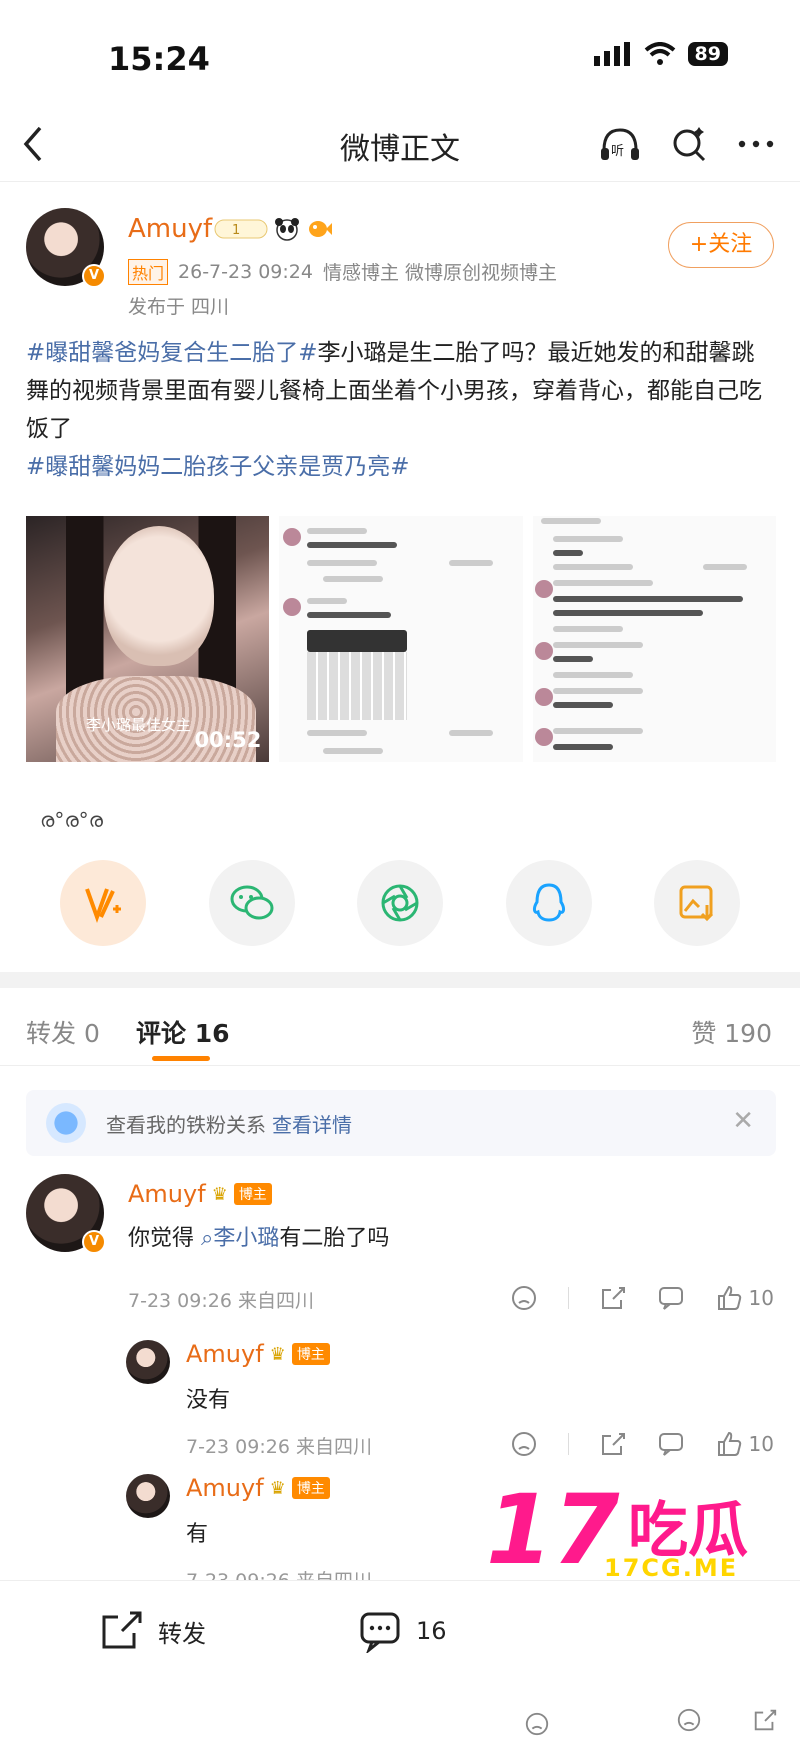  Describe the element at coordinates (707, 54) in the screenshot. I see `battery-indicator: 89` at that location.